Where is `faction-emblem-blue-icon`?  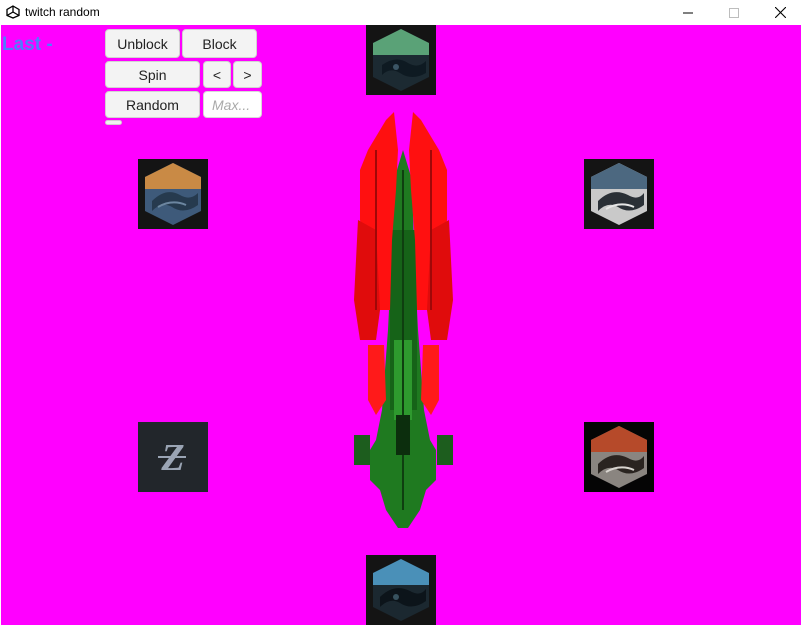 faction-emblem-blue-icon is located at coordinates (401, 590).